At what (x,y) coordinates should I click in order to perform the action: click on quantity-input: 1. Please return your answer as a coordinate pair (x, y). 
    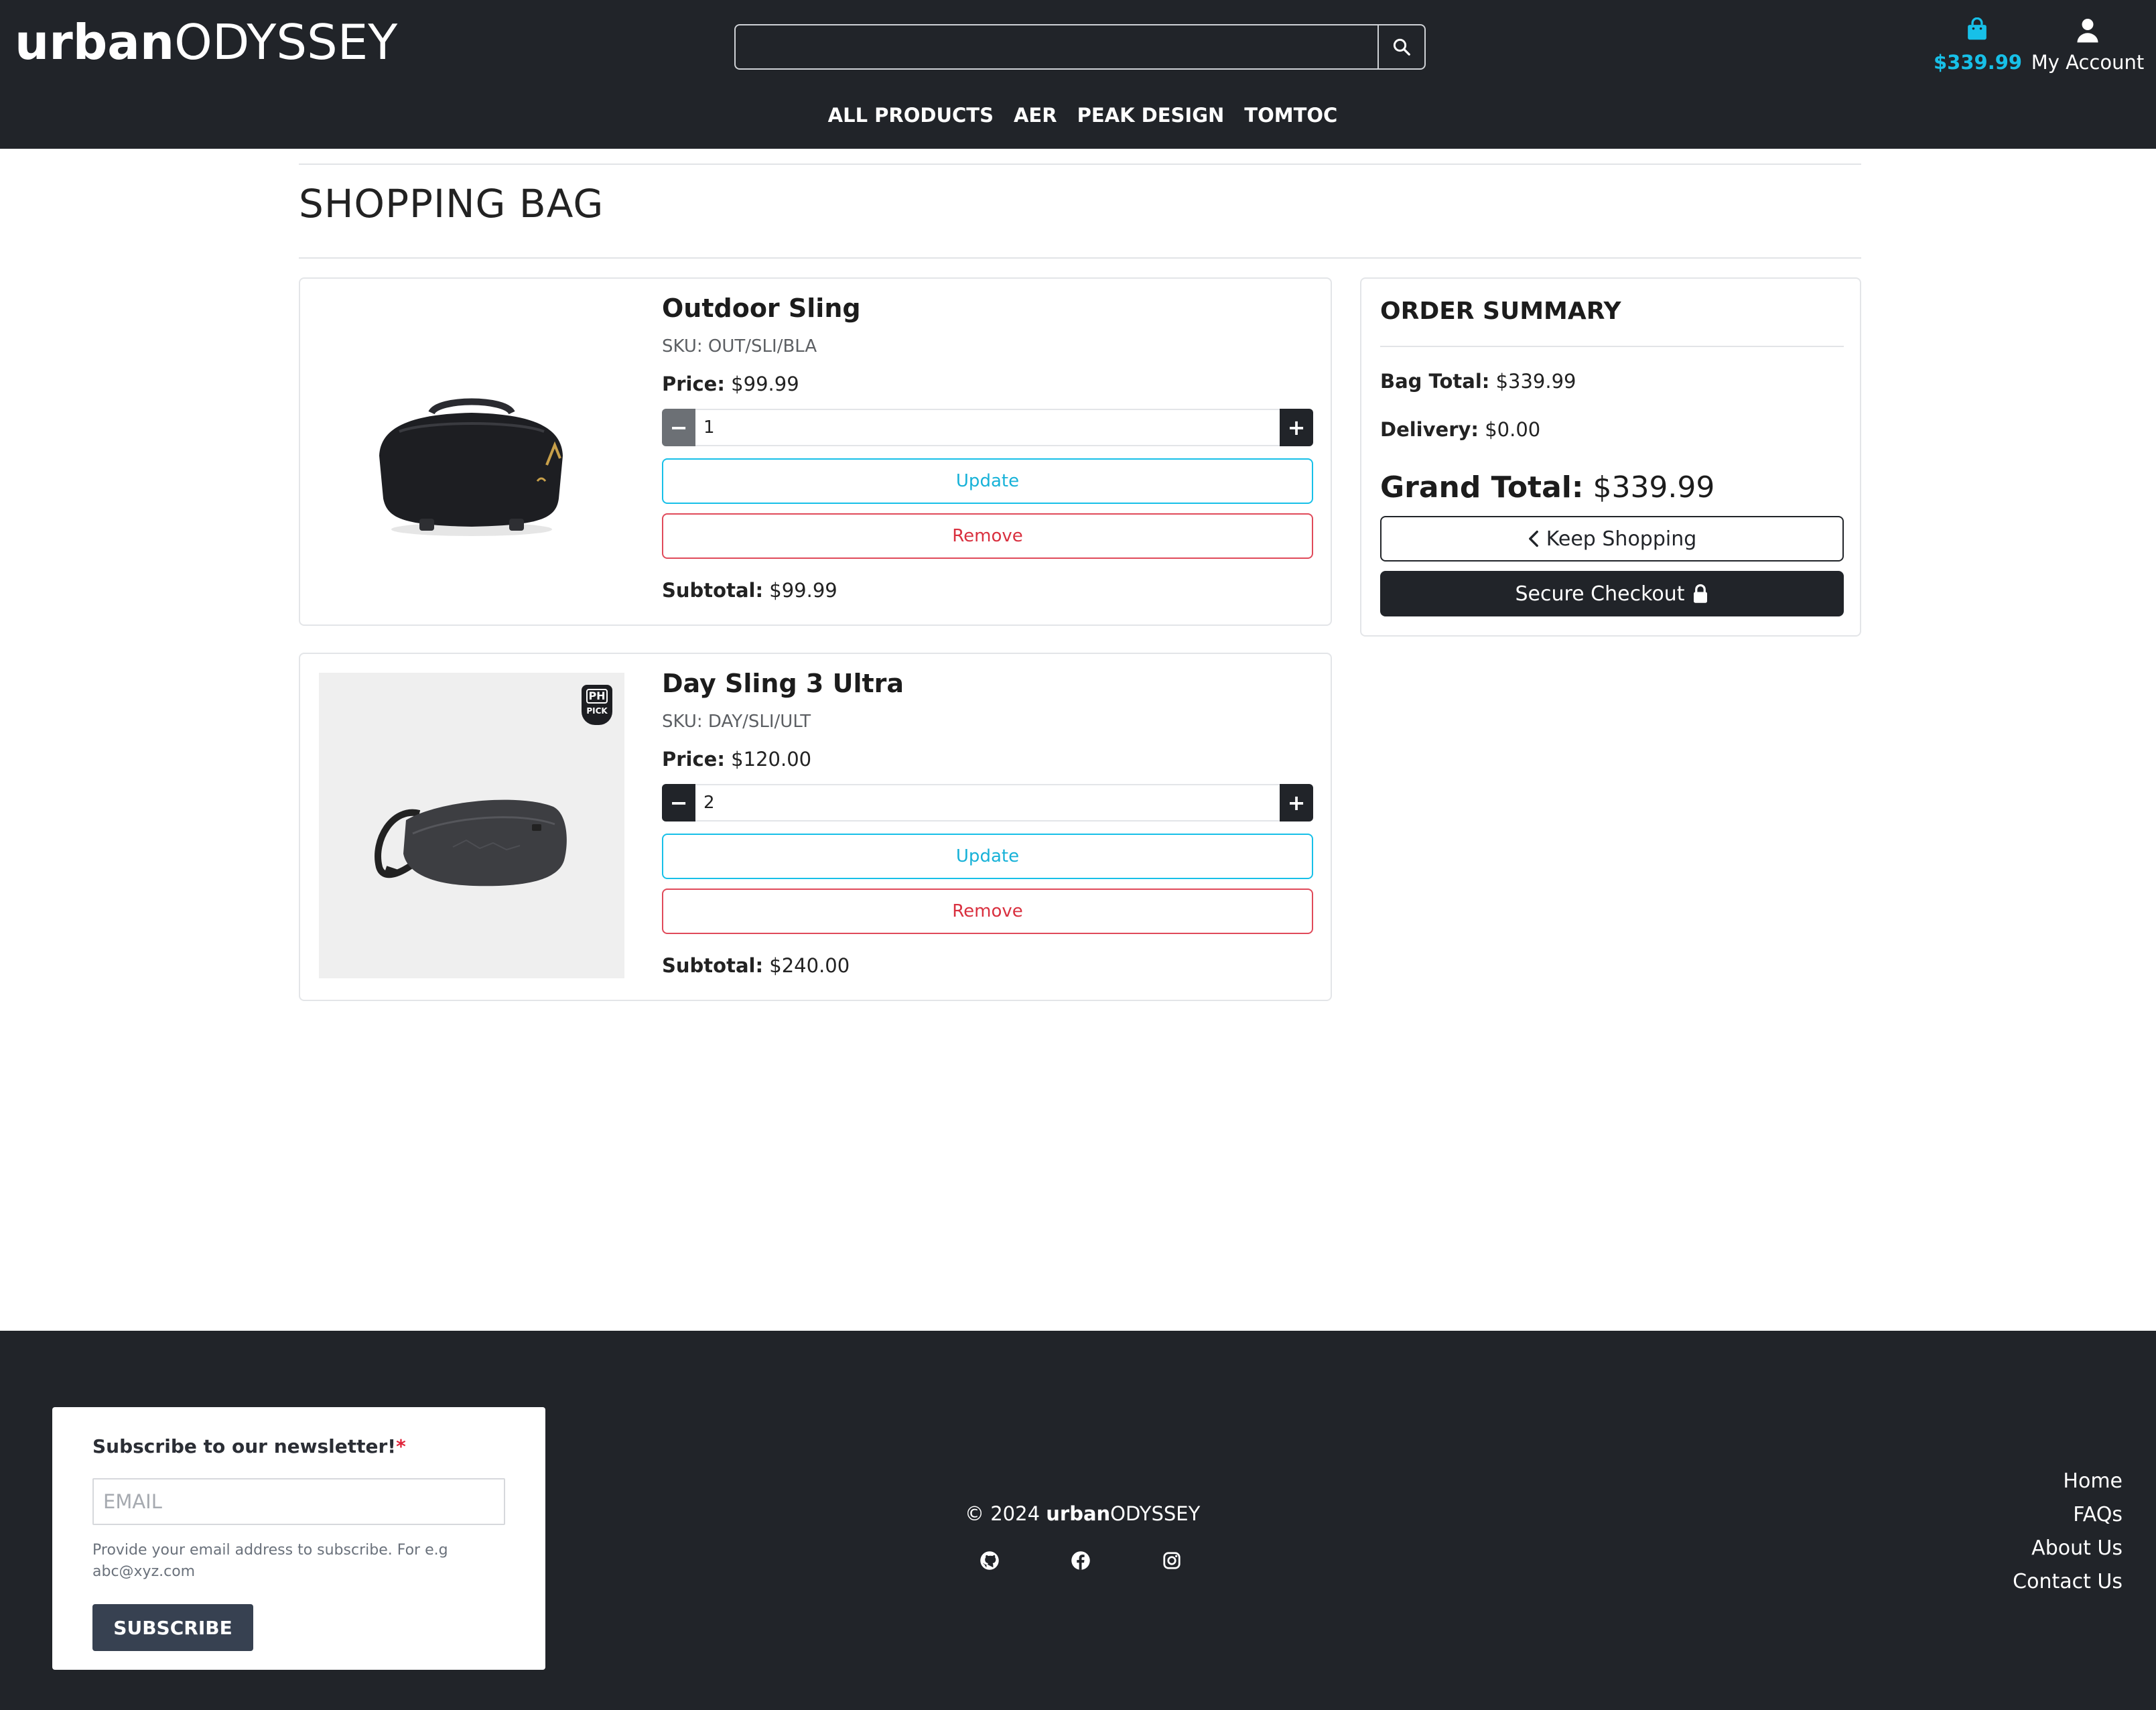
    Looking at the image, I should click on (988, 427).